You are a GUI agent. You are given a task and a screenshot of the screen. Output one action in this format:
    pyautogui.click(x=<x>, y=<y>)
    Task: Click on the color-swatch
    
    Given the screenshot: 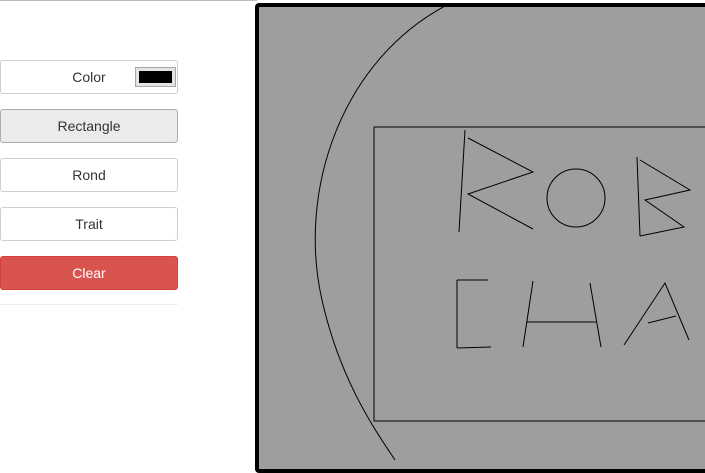 What is the action you would take?
    pyautogui.click(x=155, y=77)
    